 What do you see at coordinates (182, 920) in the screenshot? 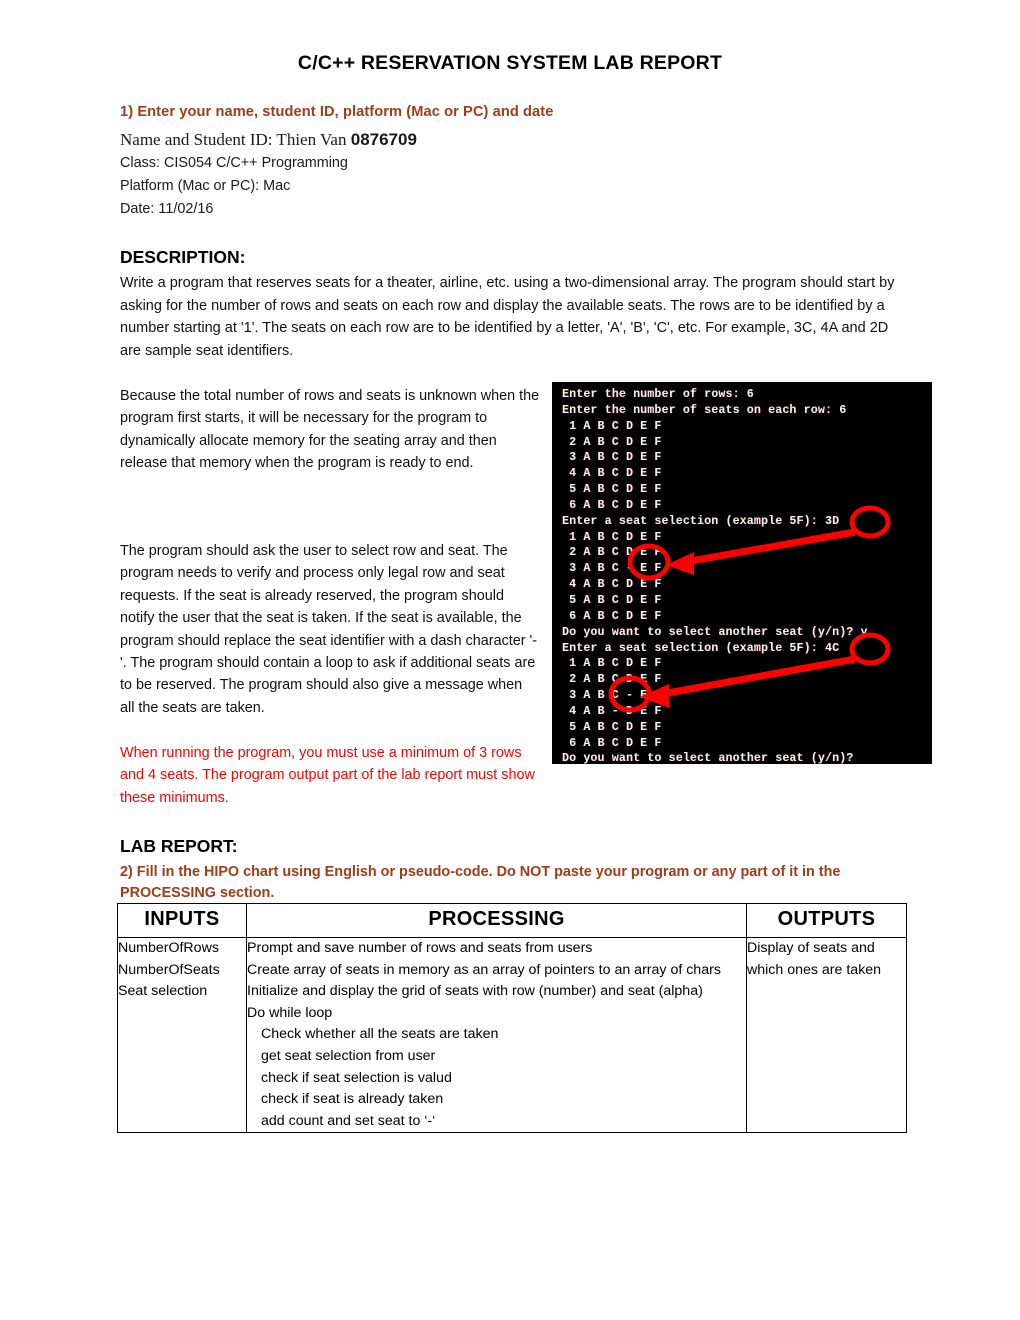
I see `column-header-inputs: INPUTS` at bounding box center [182, 920].